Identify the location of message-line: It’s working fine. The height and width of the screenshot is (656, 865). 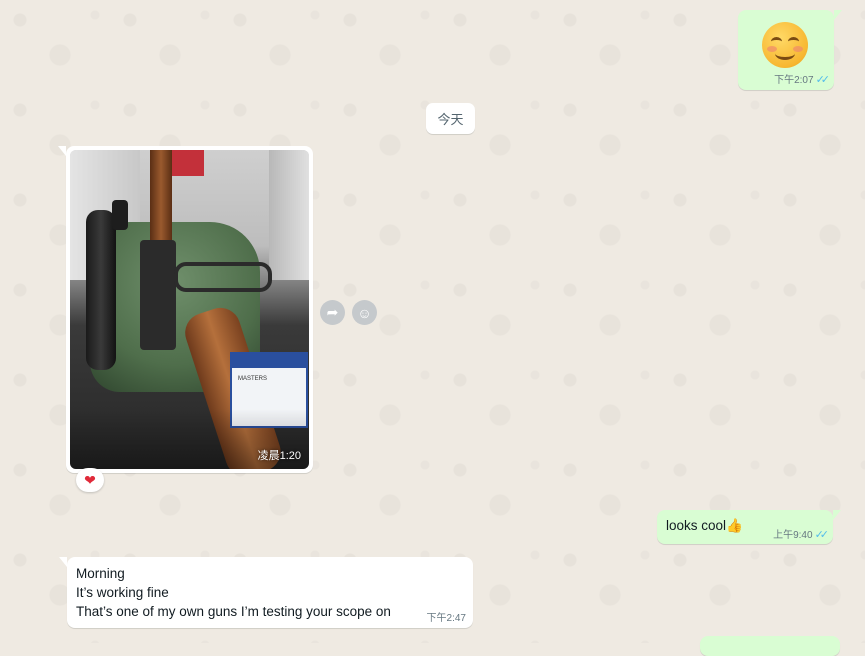
(122, 592).